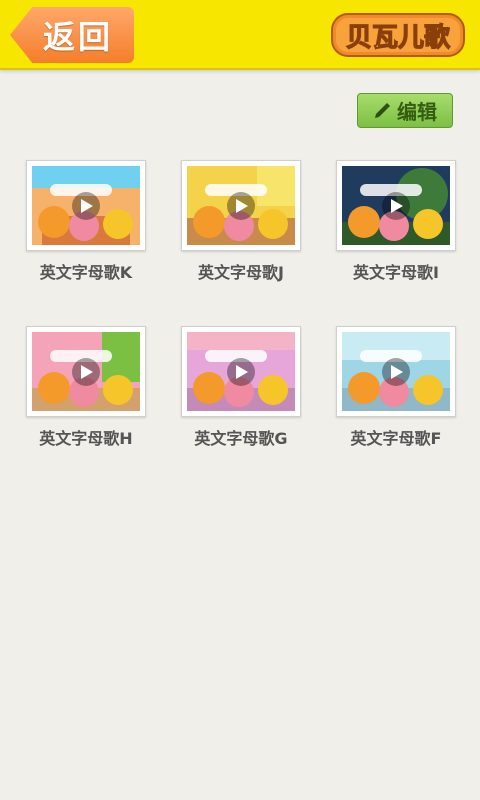 The height and width of the screenshot is (800, 480). I want to click on video-title: 英文字母歌G, so click(241, 437).